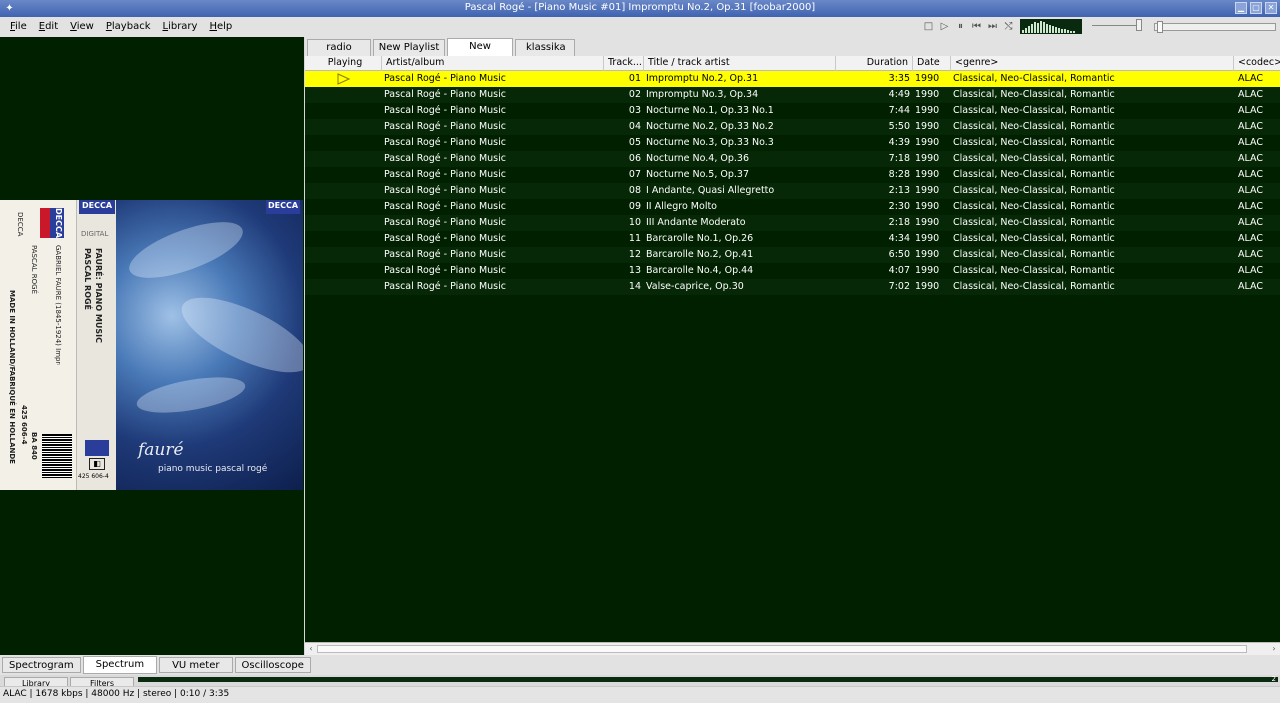 The image size is (1280, 703). I want to click on seek-bar, so click(1215, 27).